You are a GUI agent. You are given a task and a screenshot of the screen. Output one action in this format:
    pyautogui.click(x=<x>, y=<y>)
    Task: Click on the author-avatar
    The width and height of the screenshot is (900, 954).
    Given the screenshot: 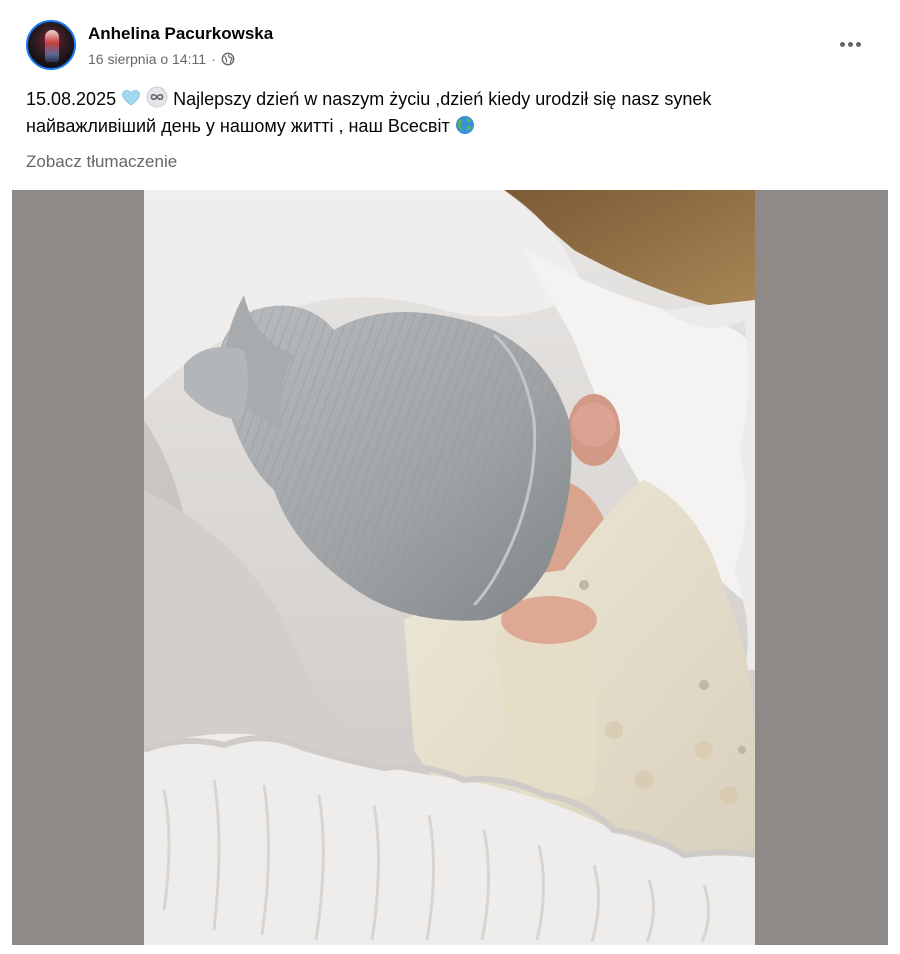 What is the action you would take?
    pyautogui.click(x=51, y=45)
    